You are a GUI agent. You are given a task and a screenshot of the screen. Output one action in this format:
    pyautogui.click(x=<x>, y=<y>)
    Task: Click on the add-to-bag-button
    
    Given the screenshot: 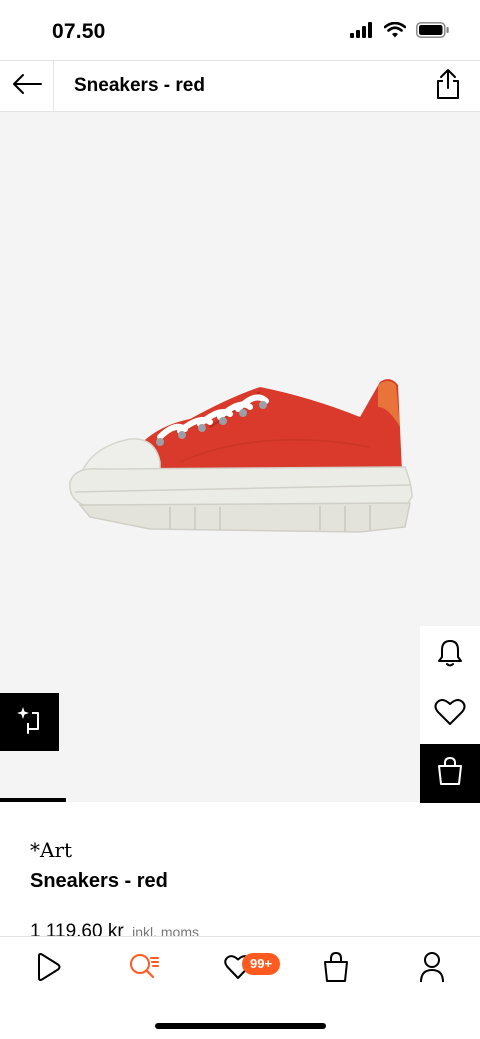 What is the action you would take?
    pyautogui.click(x=450, y=773)
    